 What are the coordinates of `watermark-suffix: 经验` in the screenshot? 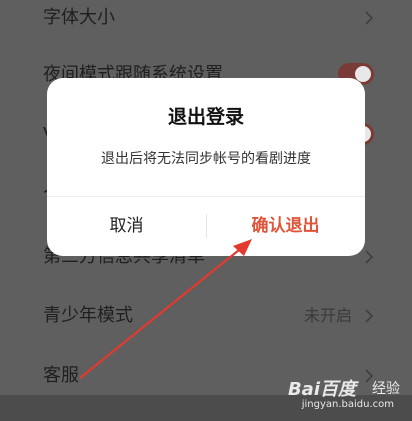 It's located at (386, 389).